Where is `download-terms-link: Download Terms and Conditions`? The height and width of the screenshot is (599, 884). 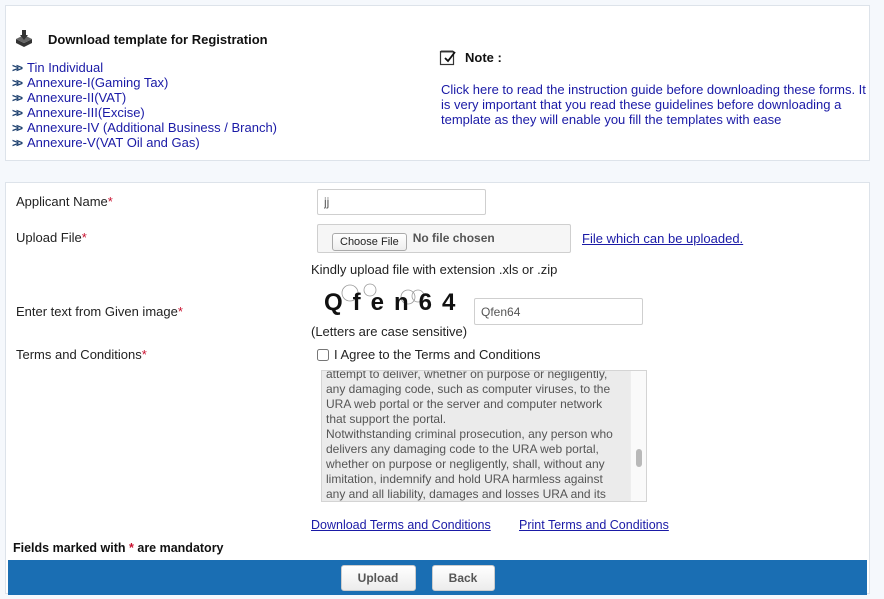 download-terms-link: Download Terms and Conditions is located at coordinates (401, 525).